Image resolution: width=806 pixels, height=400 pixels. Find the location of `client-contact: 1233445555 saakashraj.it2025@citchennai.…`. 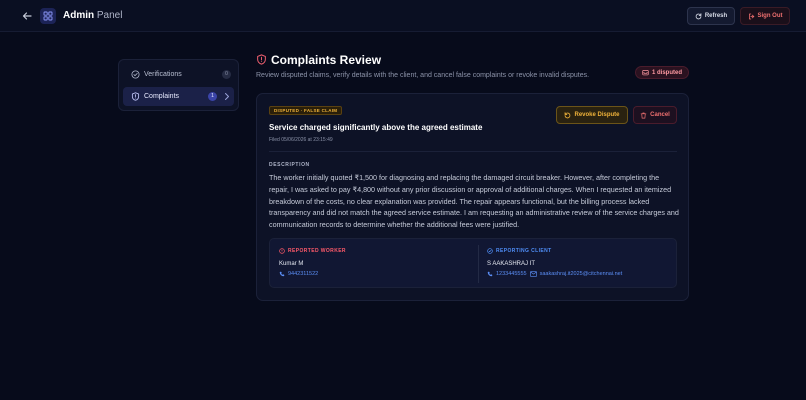

client-contact: 1233445555 saakashraj.it2025@citchennai.… is located at coordinates (554, 274).